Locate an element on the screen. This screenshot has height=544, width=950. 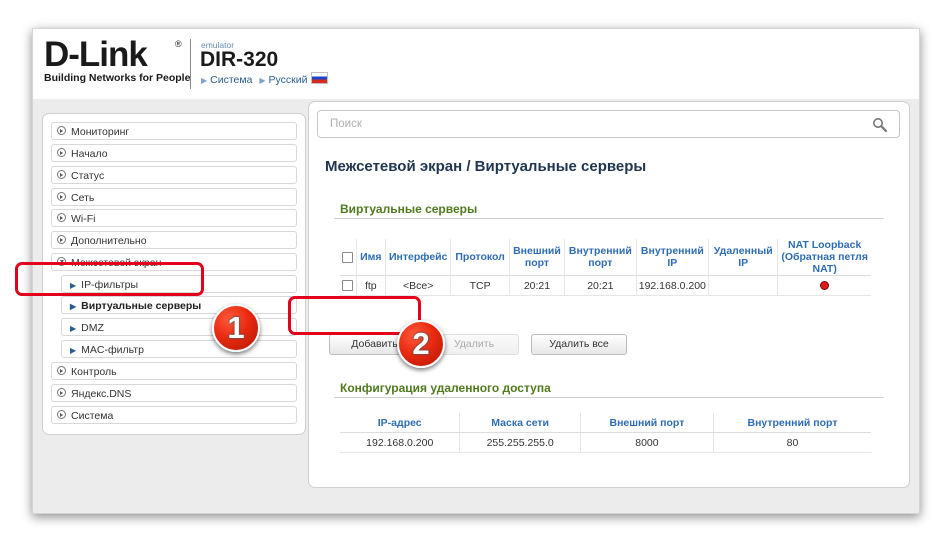
table-row: ftp <Все> TCP 20:21 20:21 192.168.0.200 is located at coordinates (605, 285).